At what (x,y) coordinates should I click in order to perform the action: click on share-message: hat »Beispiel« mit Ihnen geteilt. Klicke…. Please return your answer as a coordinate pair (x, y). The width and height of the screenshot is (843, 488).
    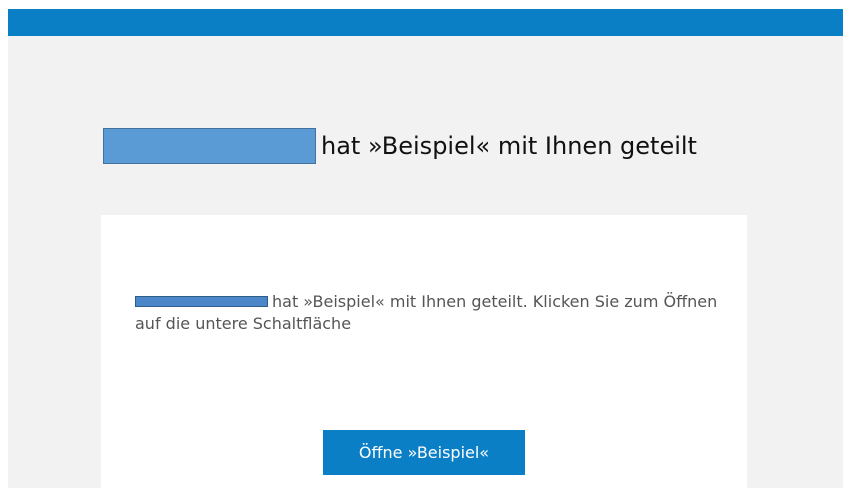
    Looking at the image, I should click on (435, 313).